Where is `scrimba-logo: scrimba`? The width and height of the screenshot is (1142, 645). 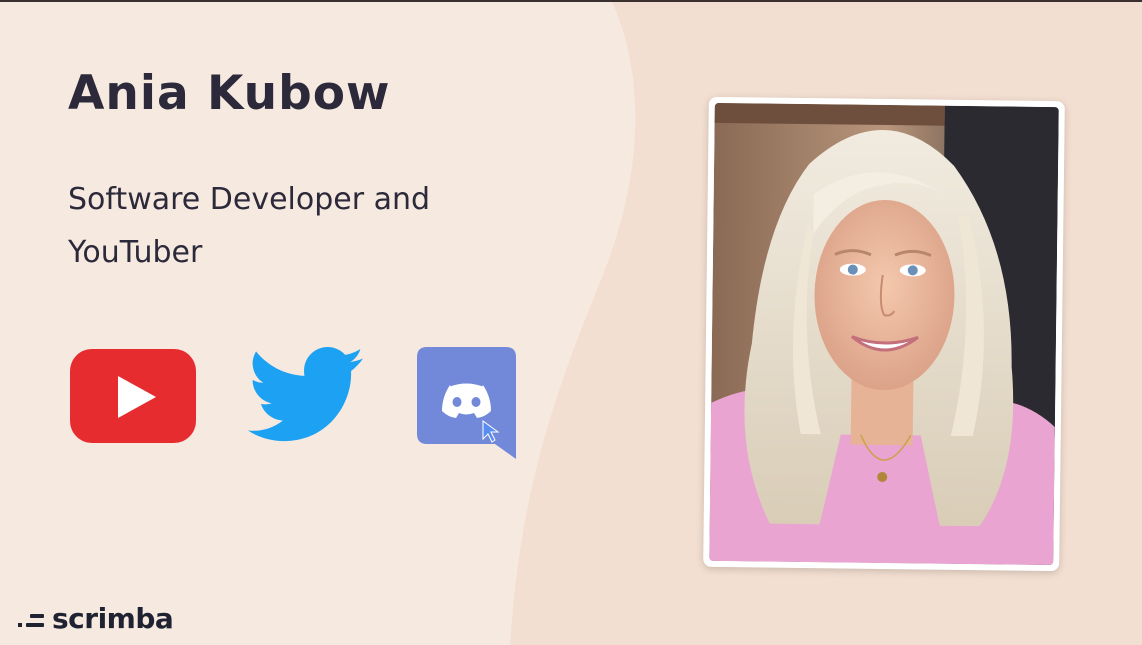 scrimba-logo: scrimba is located at coordinates (96, 618).